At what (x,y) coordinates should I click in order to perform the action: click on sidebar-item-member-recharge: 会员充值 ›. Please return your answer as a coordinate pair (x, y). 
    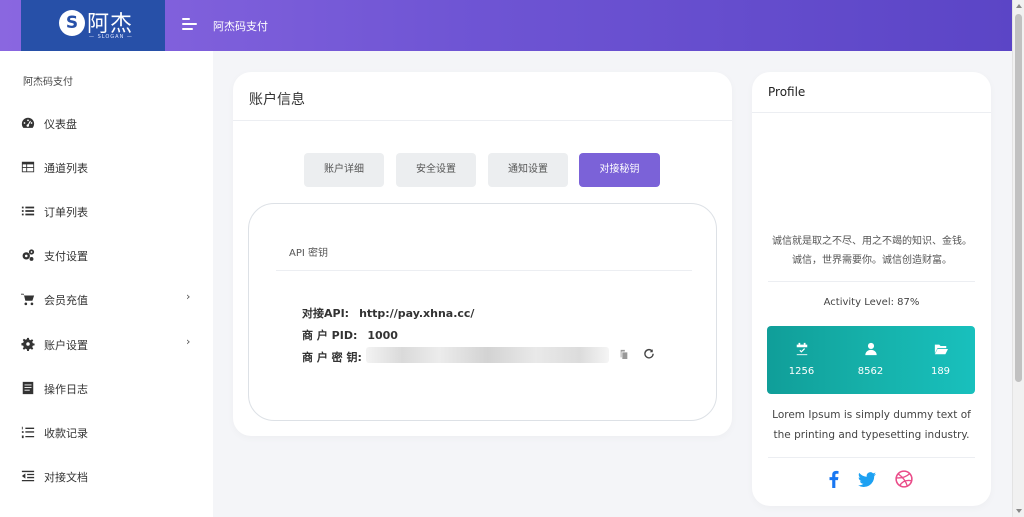
    Looking at the image, I should click on (106, 299).